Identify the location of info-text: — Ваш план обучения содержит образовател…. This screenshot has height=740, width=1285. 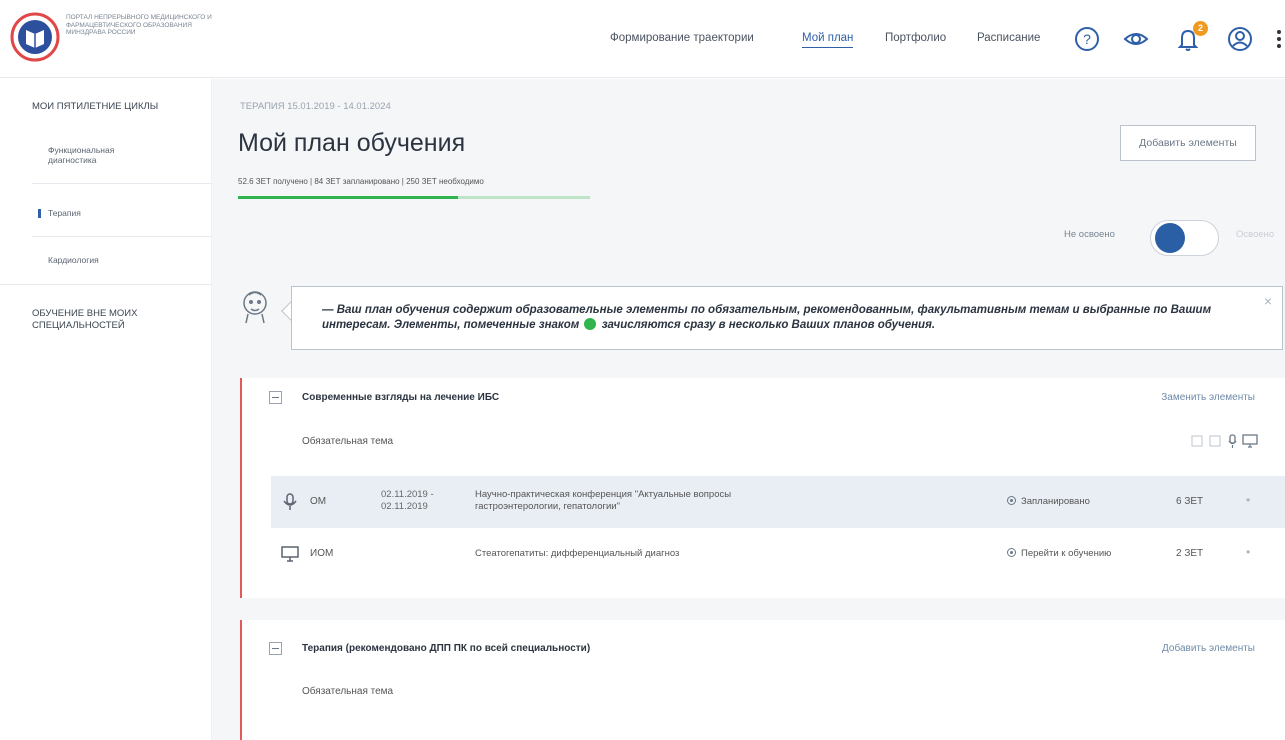
(767, 318).